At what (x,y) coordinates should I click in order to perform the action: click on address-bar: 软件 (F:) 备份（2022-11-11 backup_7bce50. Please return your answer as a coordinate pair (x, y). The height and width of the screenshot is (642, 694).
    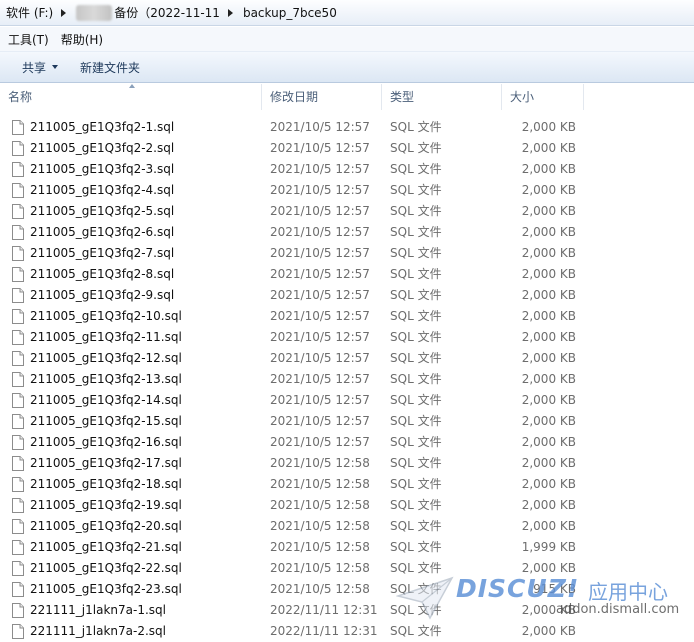
    Looking at the image, I should click on (347, 13).